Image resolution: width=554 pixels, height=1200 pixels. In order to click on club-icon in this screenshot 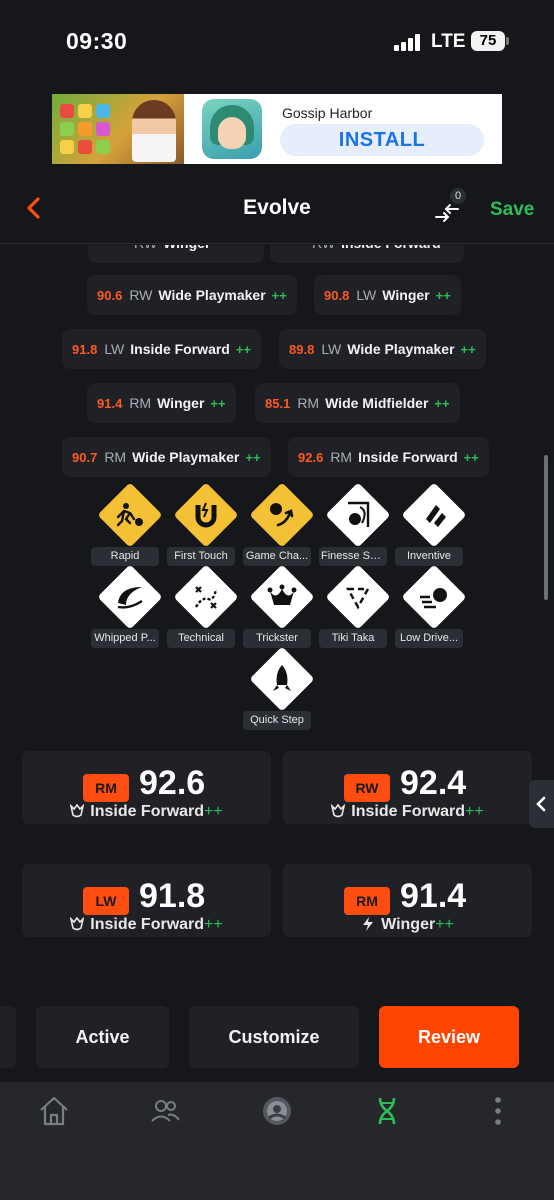, I will do `click(277, 1111)`.